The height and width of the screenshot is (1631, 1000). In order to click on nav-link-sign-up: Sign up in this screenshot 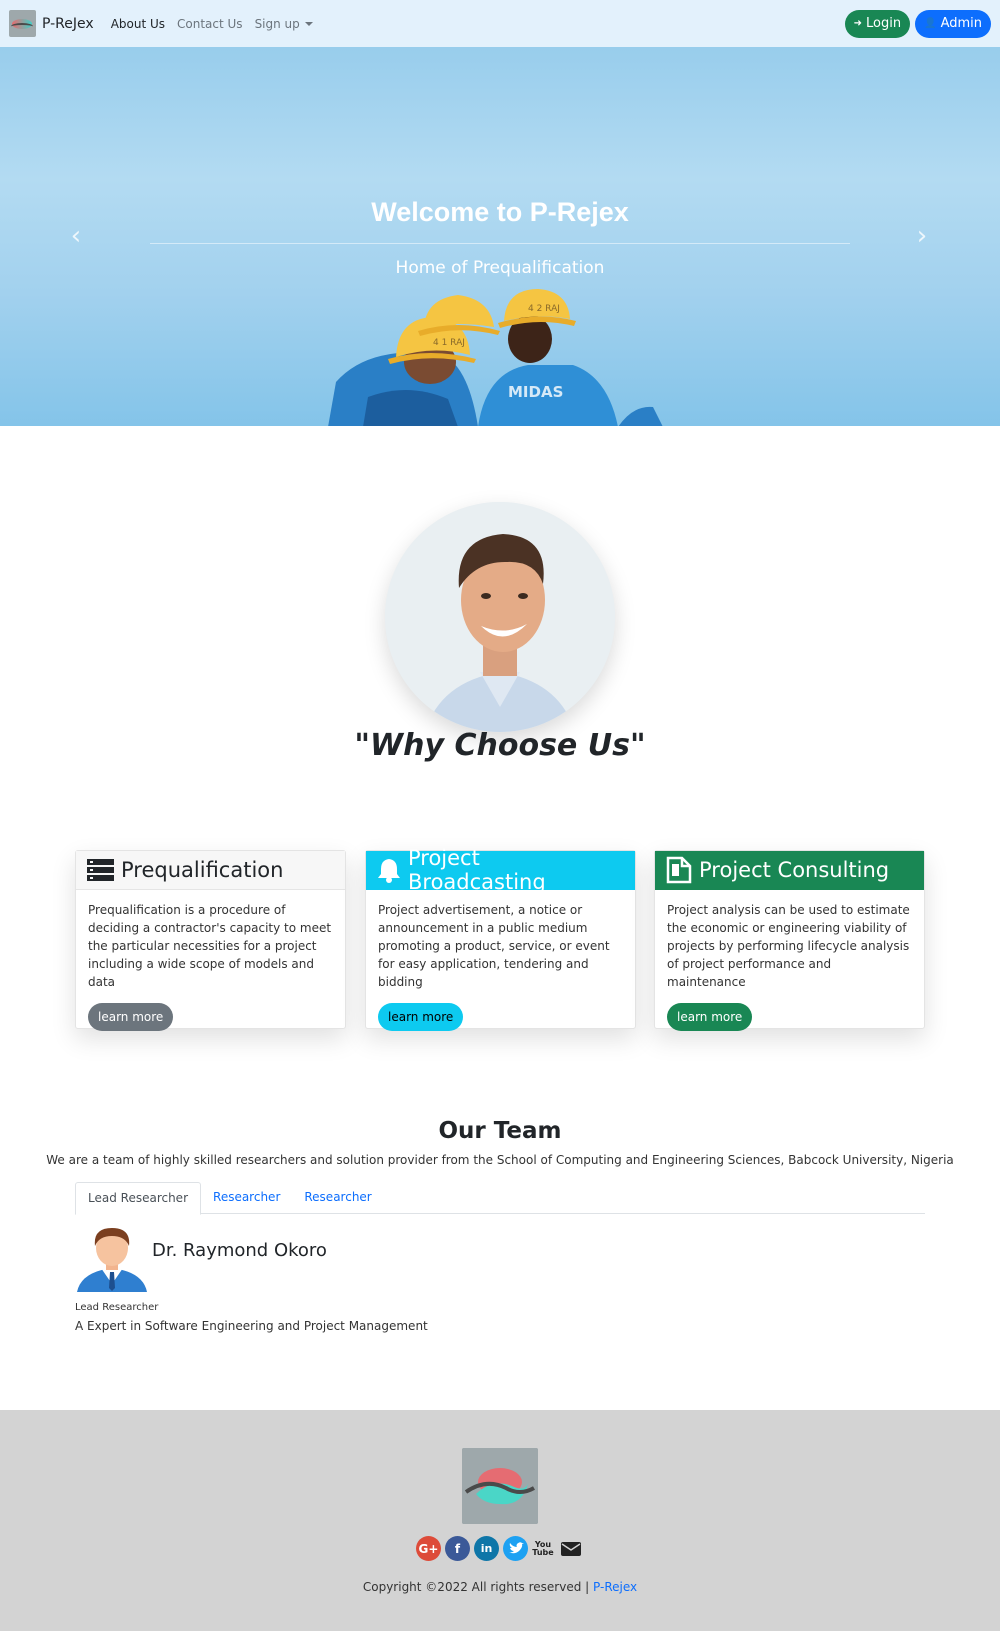, I will do `click(284, 24)`.